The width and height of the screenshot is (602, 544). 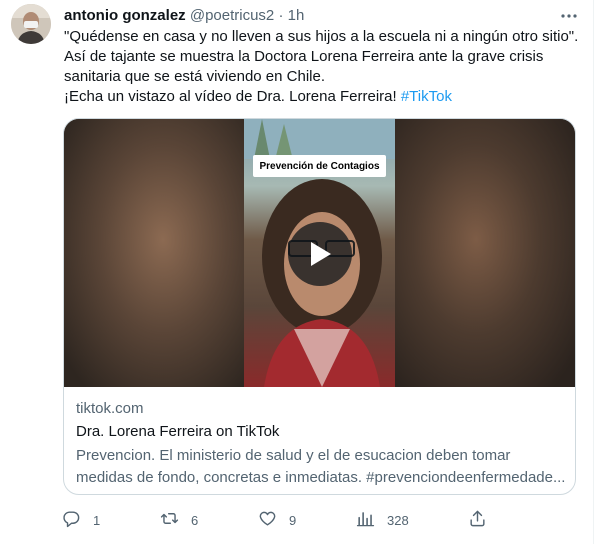 I want to click on blurred-background-left, so click(x=154, y=253).